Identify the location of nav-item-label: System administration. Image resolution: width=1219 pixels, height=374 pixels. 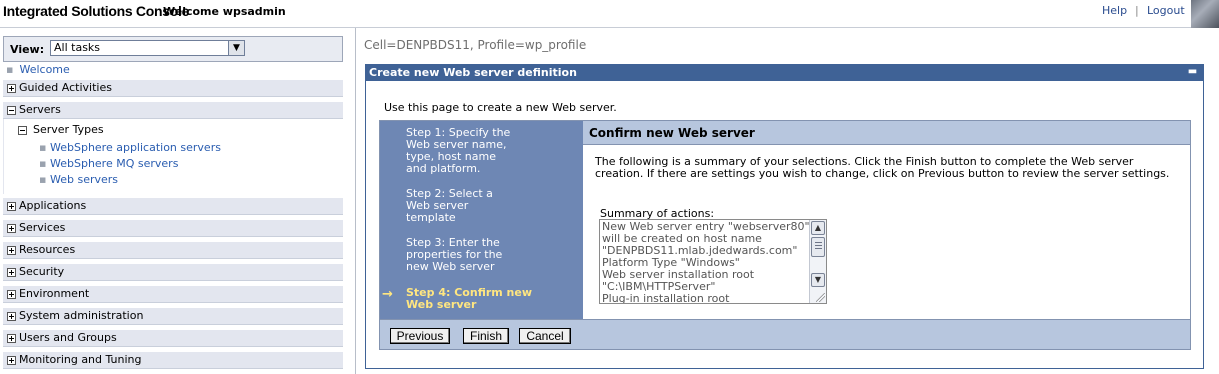
(81, 315).